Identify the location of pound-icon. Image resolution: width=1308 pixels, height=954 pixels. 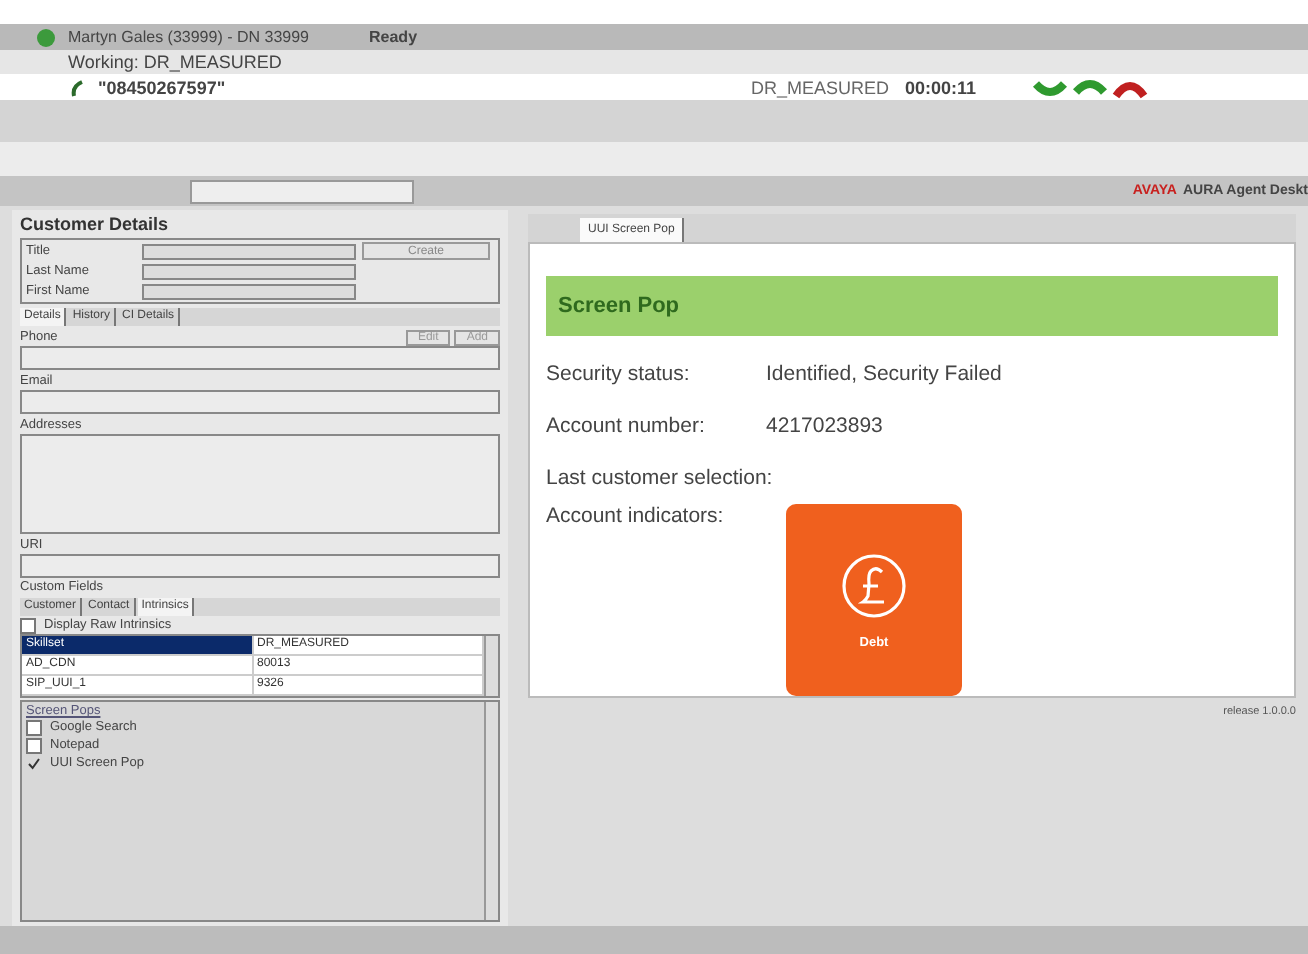
(874, 585).